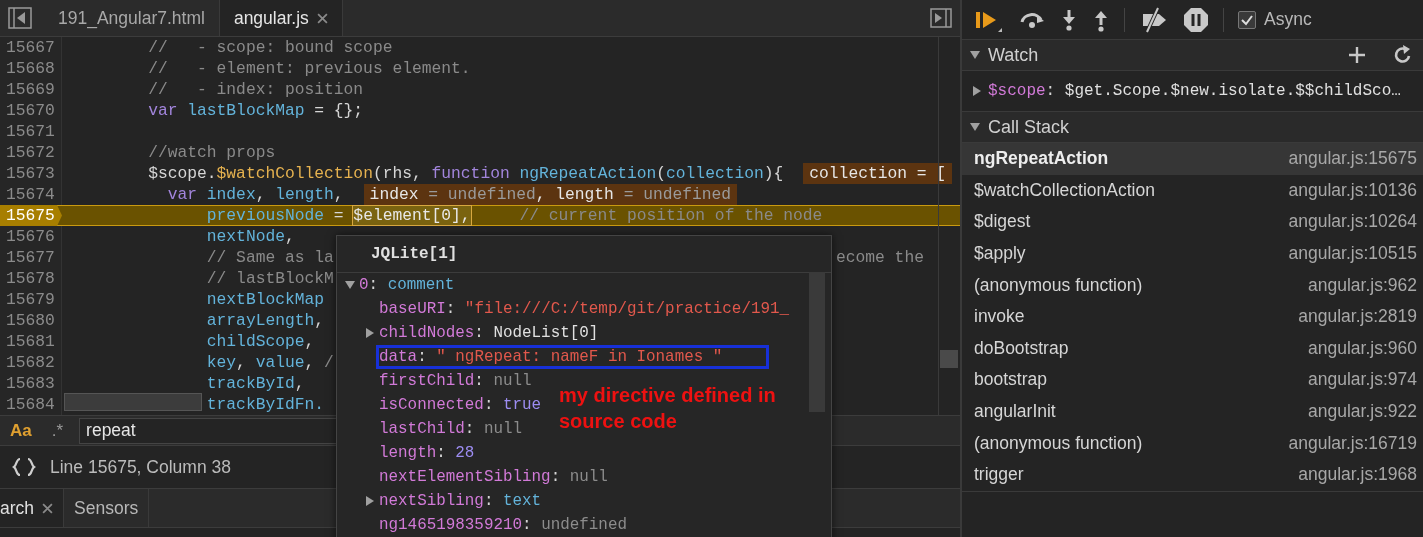 This screenshot has width=1423, height=537. I want to click on navigator-toggle-icon, so click(20, 18).